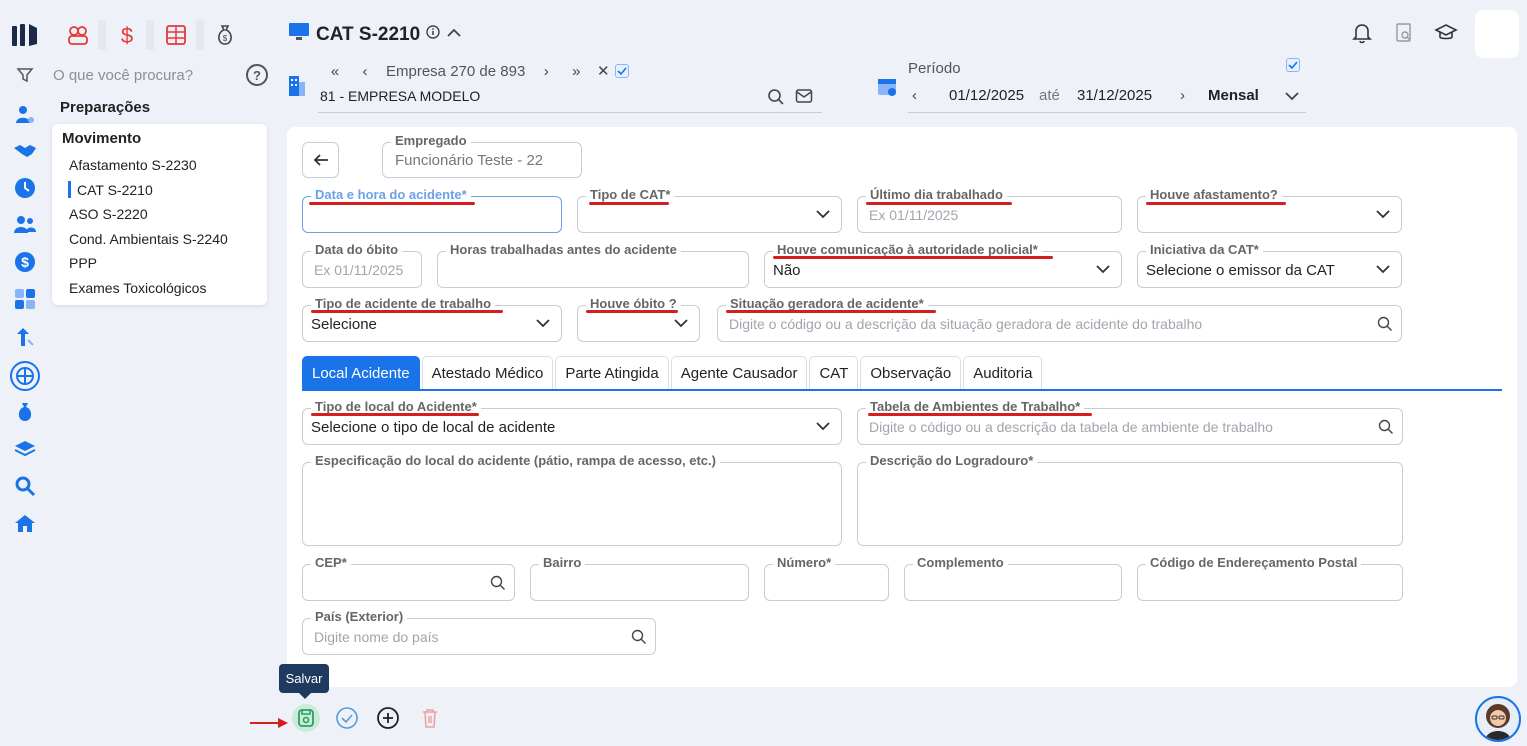  What do you see at coordinates (391, 195) in the screenshot?
I see `data-hora-label: Data e hora do acidente*` at bounding box center [391, 195].